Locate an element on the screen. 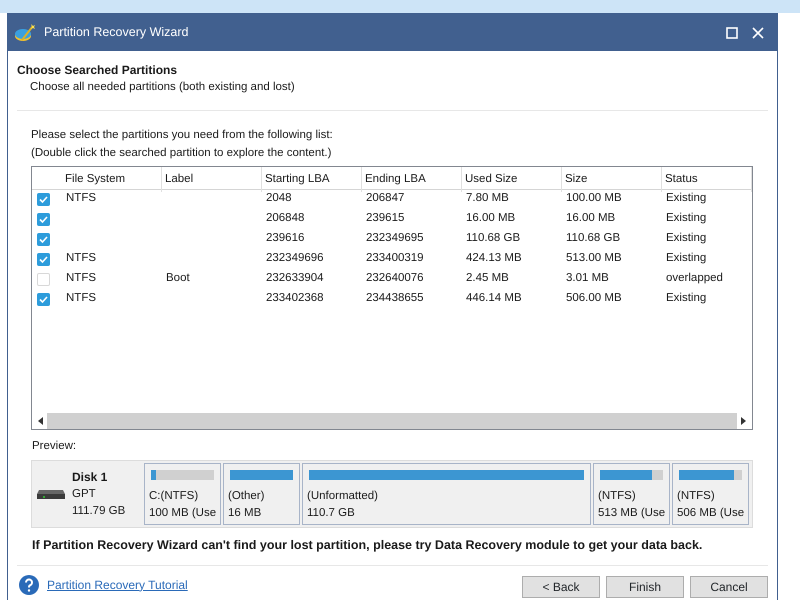 The width and height of the screenshot is (800, 600). step-subtitle: Choose all needed partitions (both existing and lost) is located at coordinates (162, 87).